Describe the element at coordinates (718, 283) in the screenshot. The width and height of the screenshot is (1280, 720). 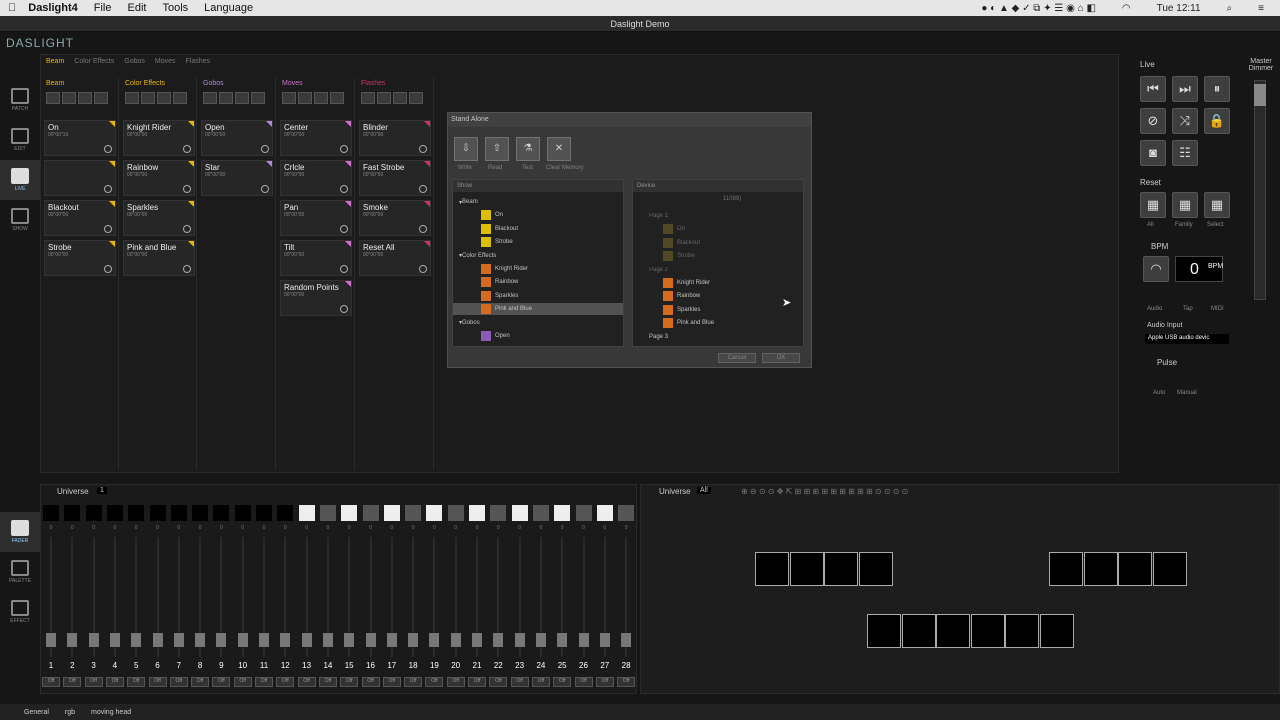
I see `device-tree-item: Knight Rider` at that location.